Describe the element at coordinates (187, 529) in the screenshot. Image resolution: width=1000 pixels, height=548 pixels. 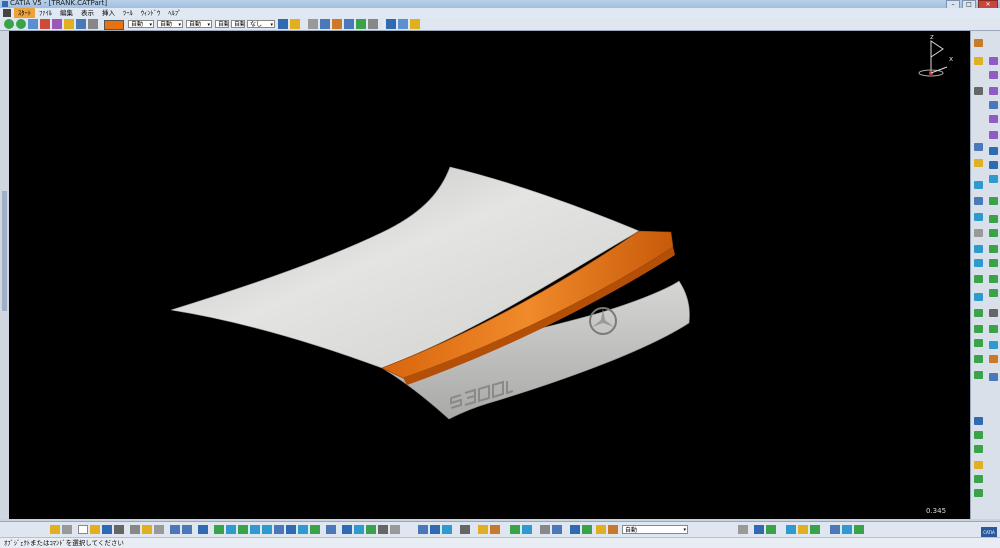
I see `redo-icon` at that location.